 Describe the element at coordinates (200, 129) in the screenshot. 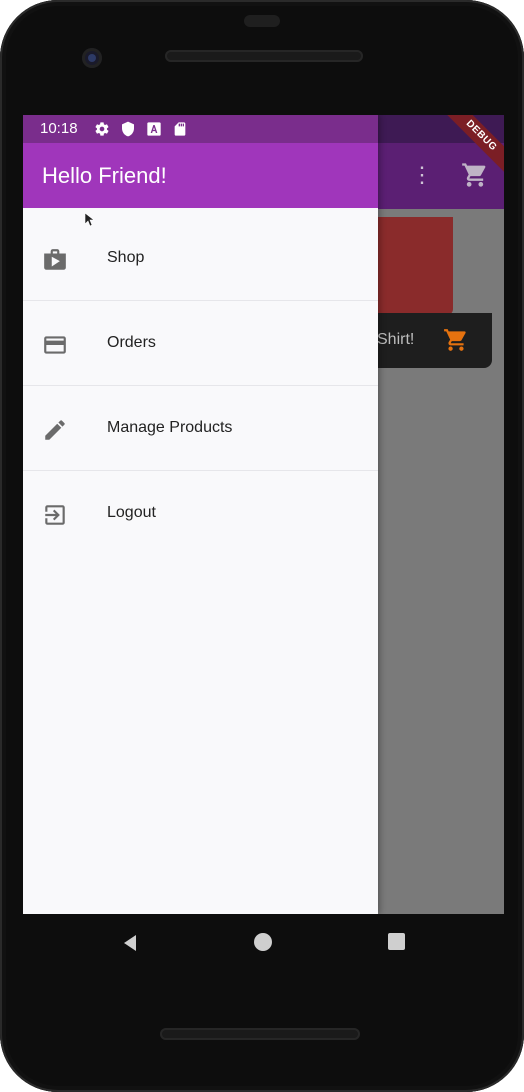

I see `status-bar: 10:18` at that location.